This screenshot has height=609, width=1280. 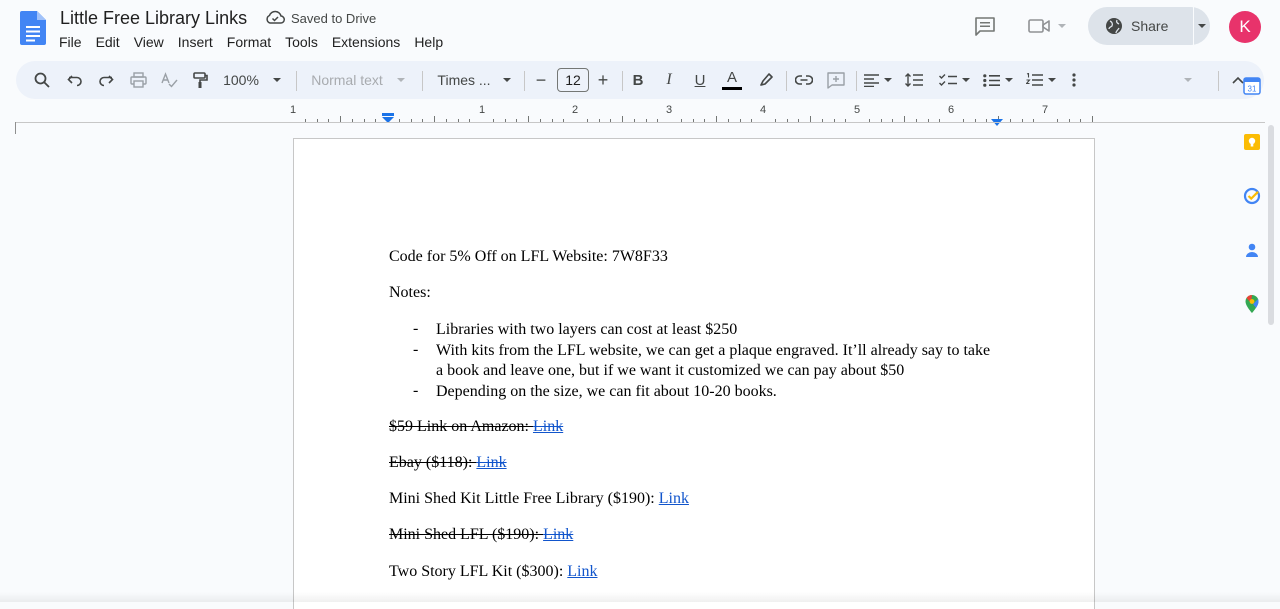 What do you see at coordinates (70, 42) in the screenshot?
I see `menu-file: File` at bounding box center [70, 42].